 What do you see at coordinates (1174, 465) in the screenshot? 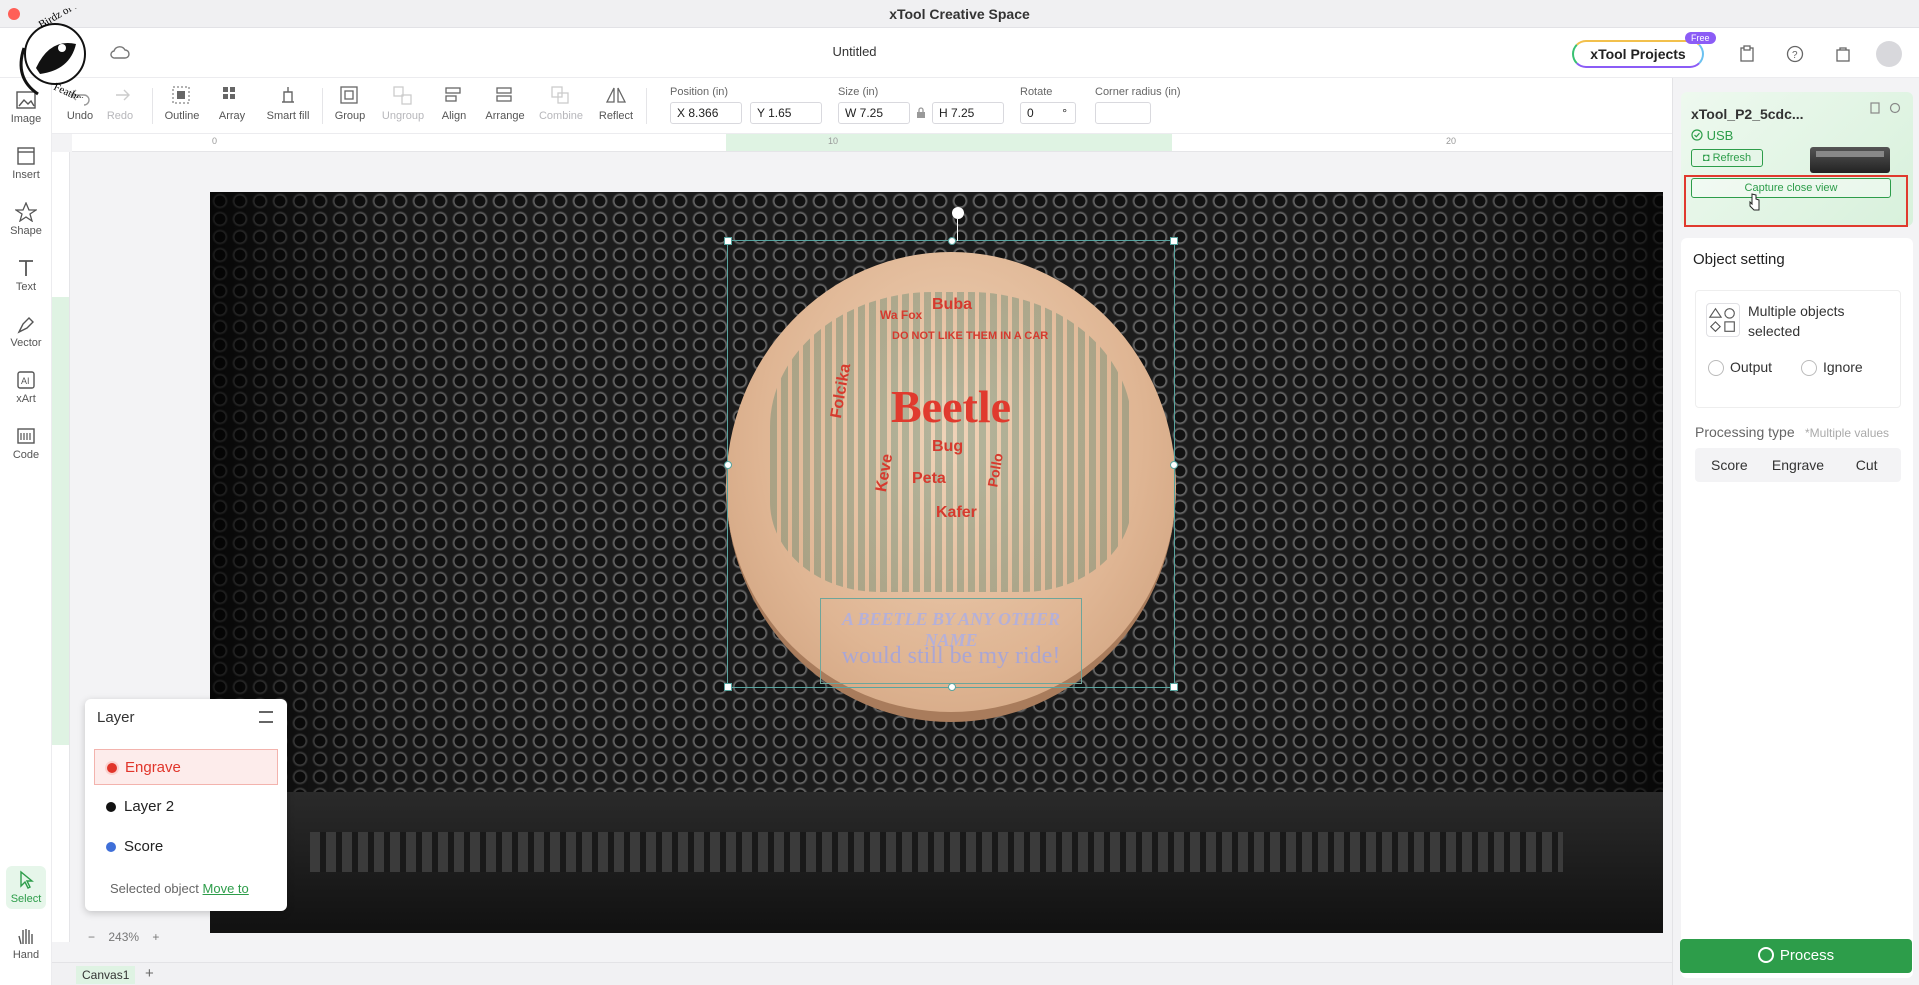
I see `resize-handle-right` at bounding box center [1174, 465].